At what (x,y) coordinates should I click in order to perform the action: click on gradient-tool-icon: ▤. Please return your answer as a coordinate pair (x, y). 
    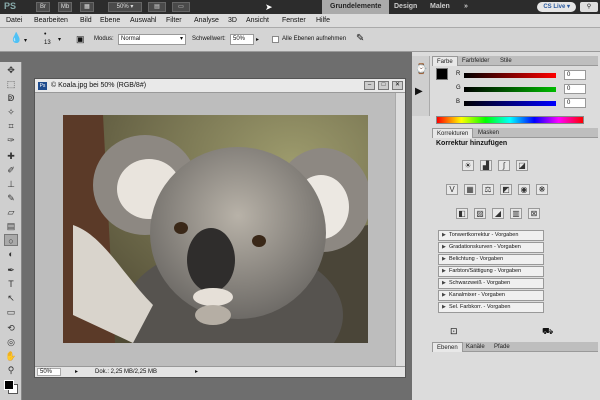
    Looking at the image, I should click on (11, 226).